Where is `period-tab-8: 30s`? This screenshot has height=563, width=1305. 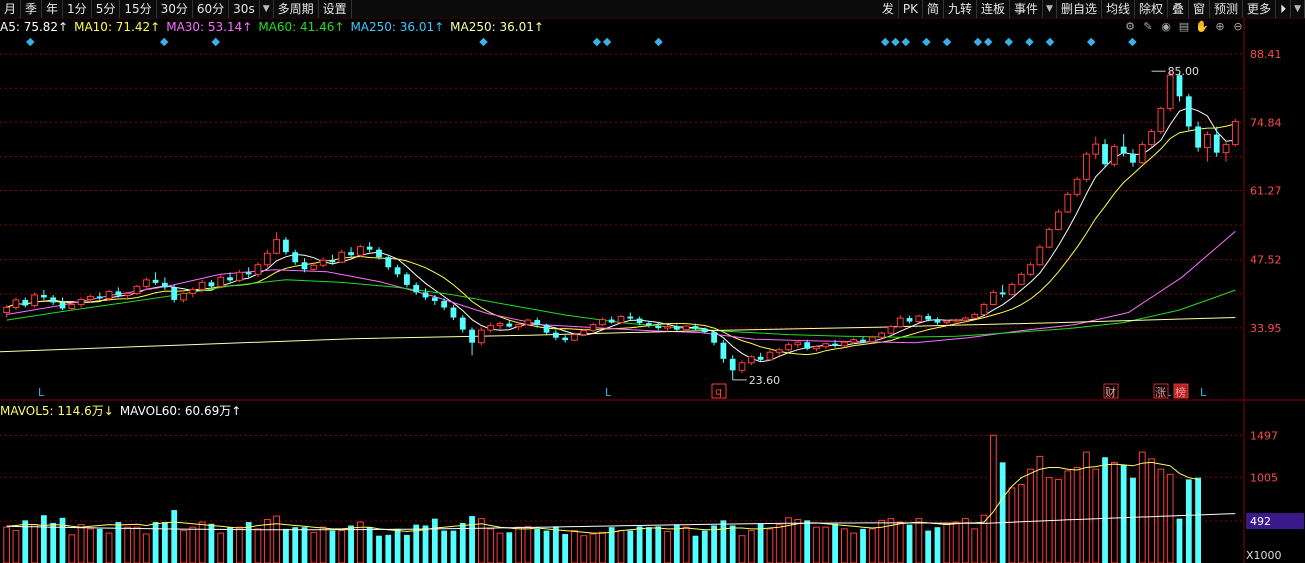 period-tab-8: 30s is located at coordinates (244, 9).